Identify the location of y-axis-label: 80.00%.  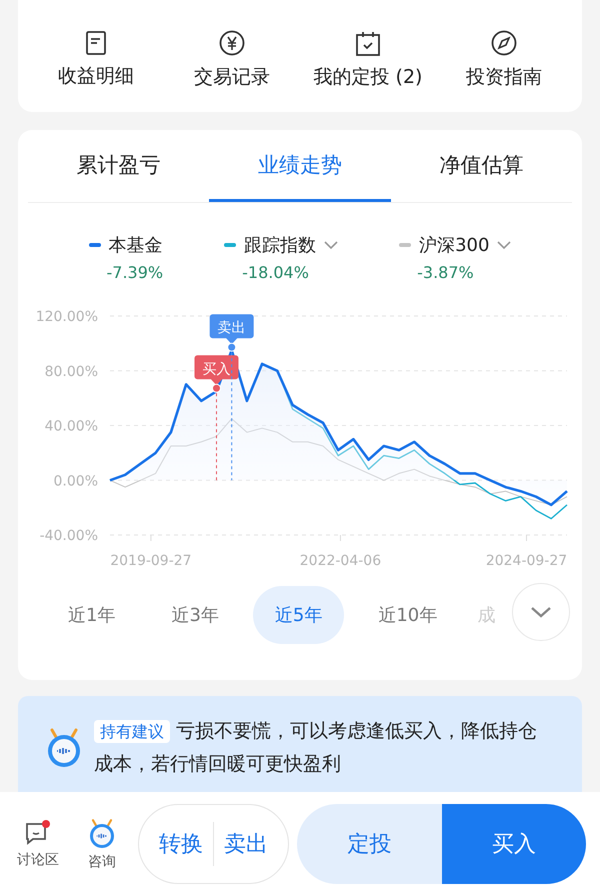
(71, 372).